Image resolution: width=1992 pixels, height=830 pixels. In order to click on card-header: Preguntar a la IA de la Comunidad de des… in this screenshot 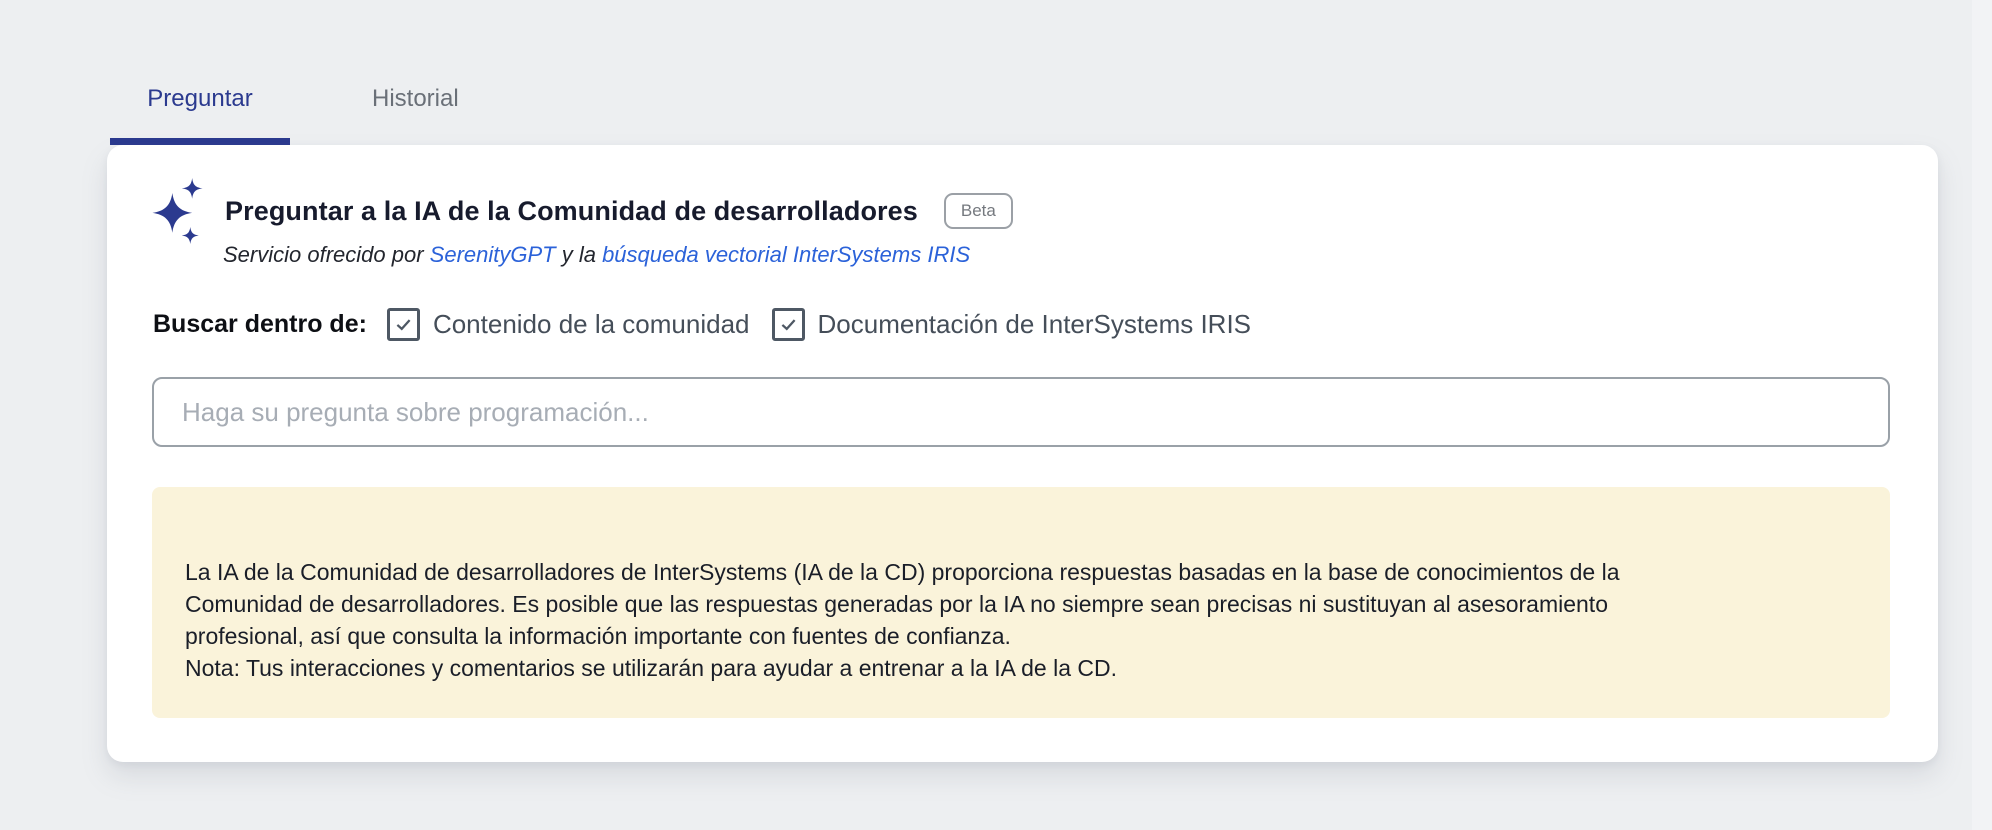, I will do `click(582, 211)`.